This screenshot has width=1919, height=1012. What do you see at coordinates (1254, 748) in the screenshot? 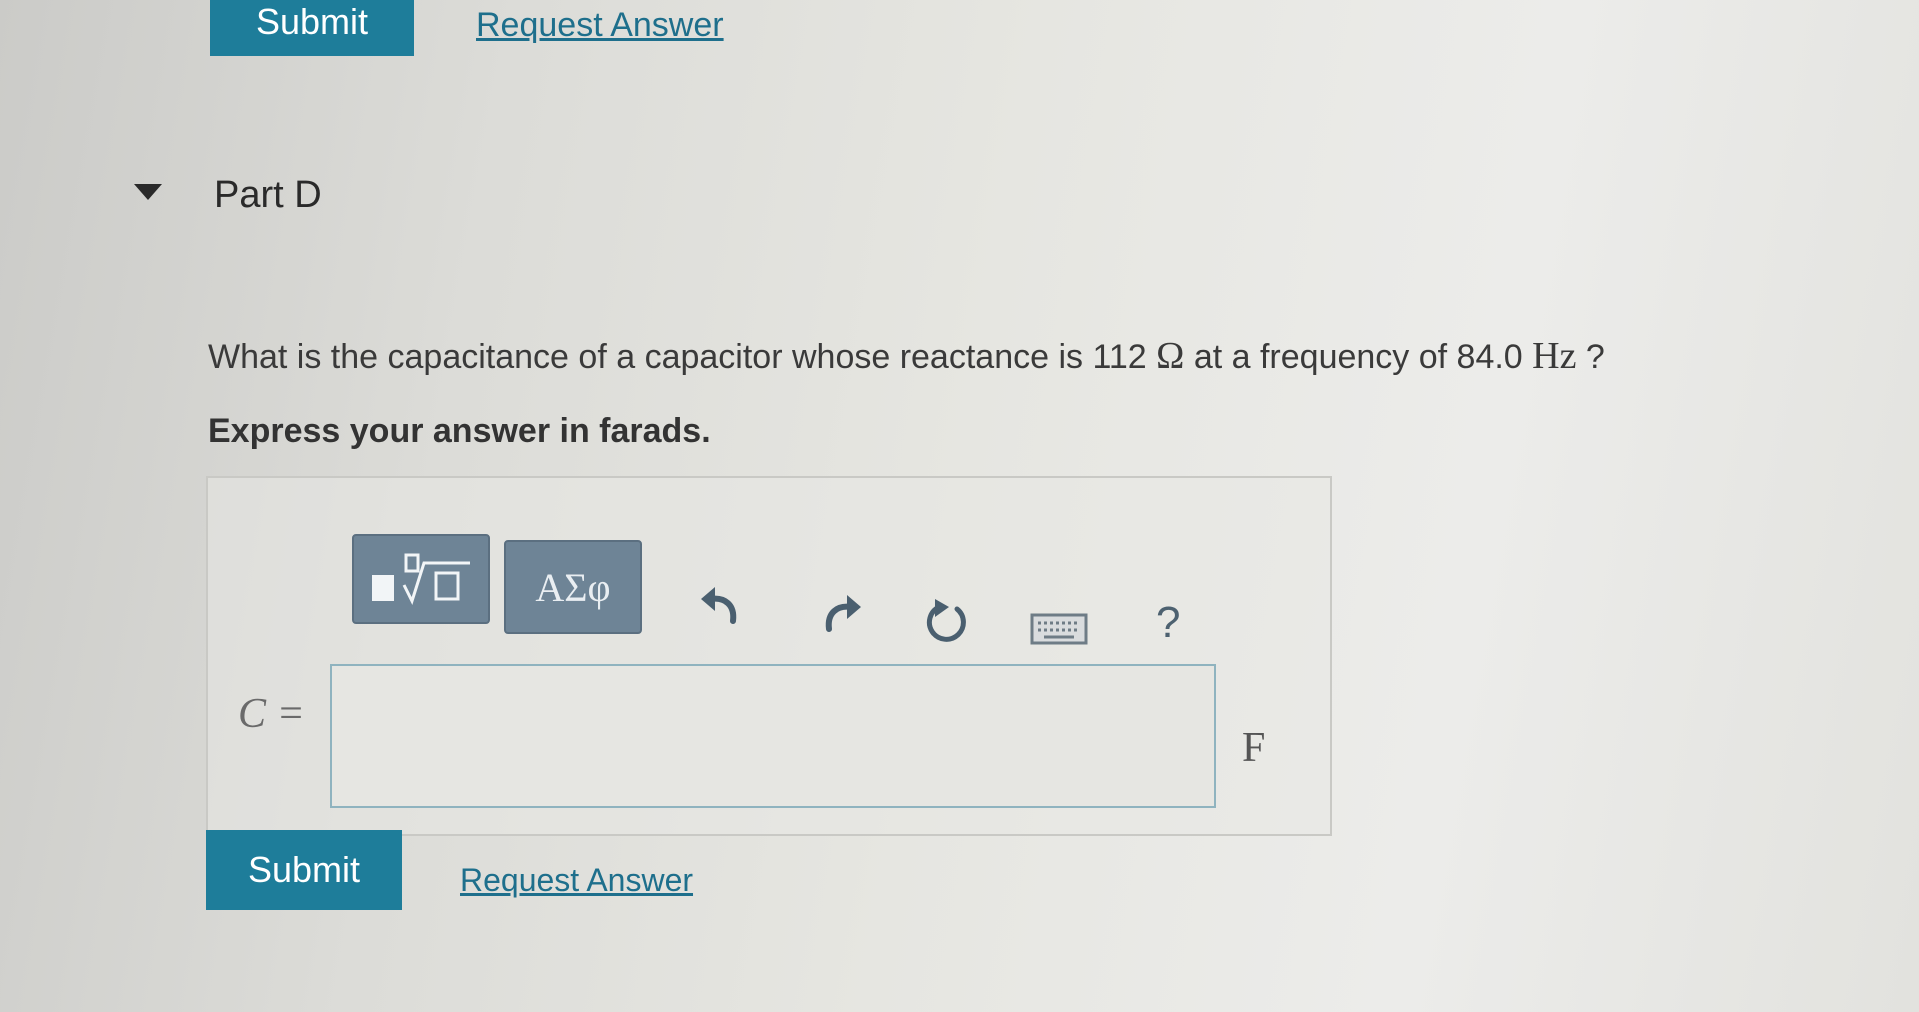
I see `unit-label: F` at bounding box center [1254, 748].